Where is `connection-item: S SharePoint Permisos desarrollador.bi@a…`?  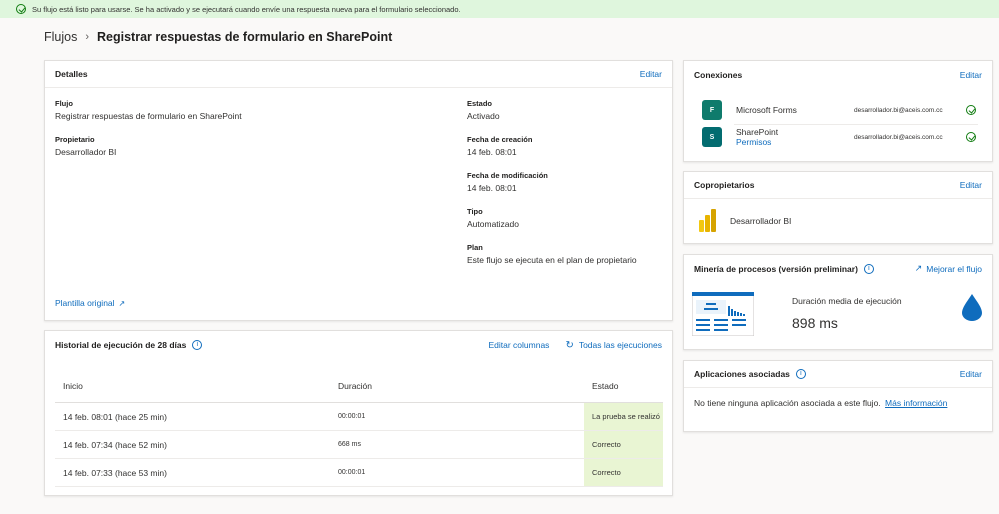
connection-item: S SharePoint Permisos desarrollador.bi@a… is located at coordinates (841, 137).